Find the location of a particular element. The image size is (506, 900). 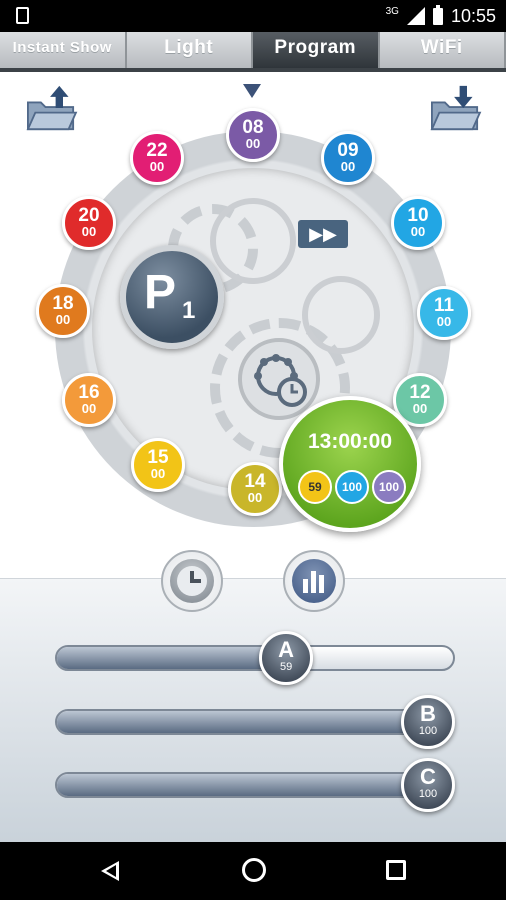

schedule-point-18: 18 00 is located at coordinates (63, 311).